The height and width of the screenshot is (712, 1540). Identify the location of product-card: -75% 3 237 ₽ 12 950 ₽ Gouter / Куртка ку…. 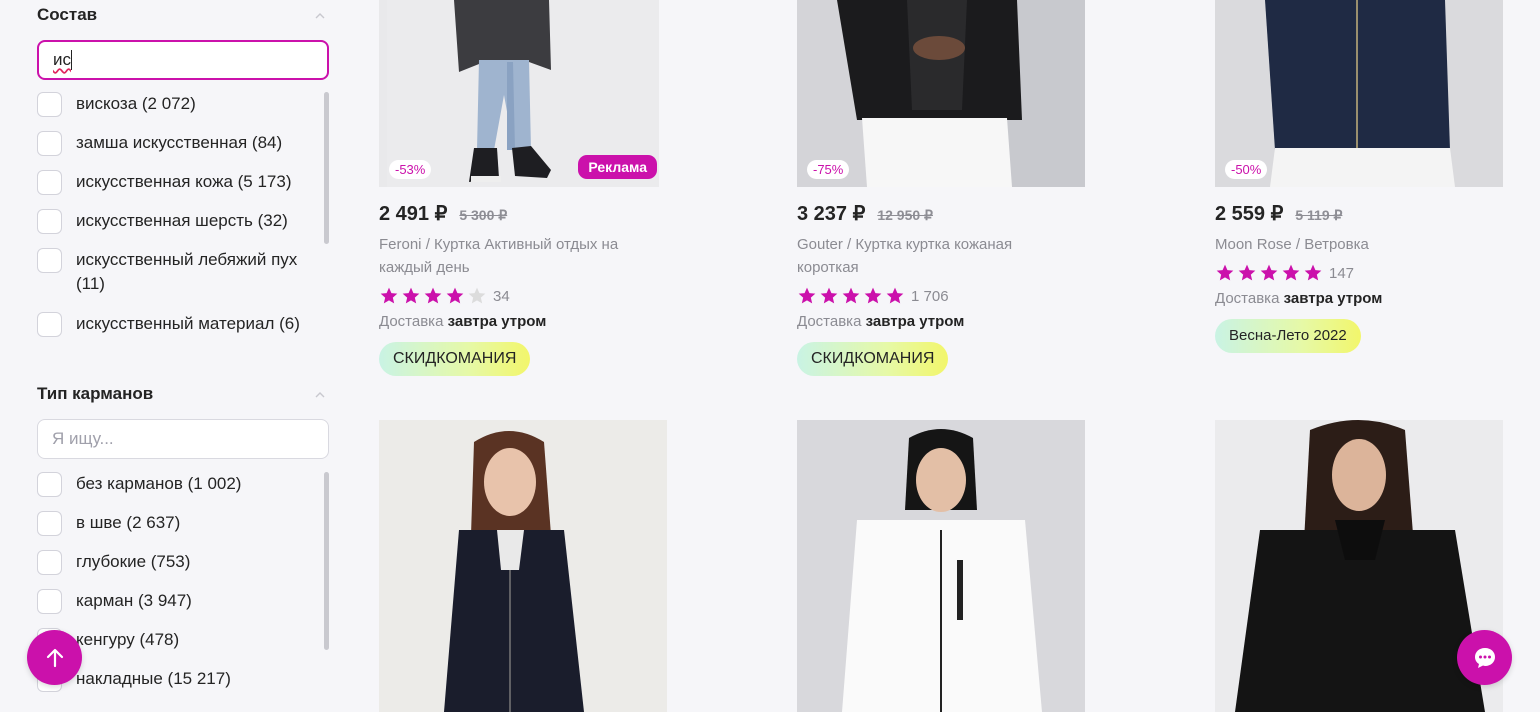
(942, 188).